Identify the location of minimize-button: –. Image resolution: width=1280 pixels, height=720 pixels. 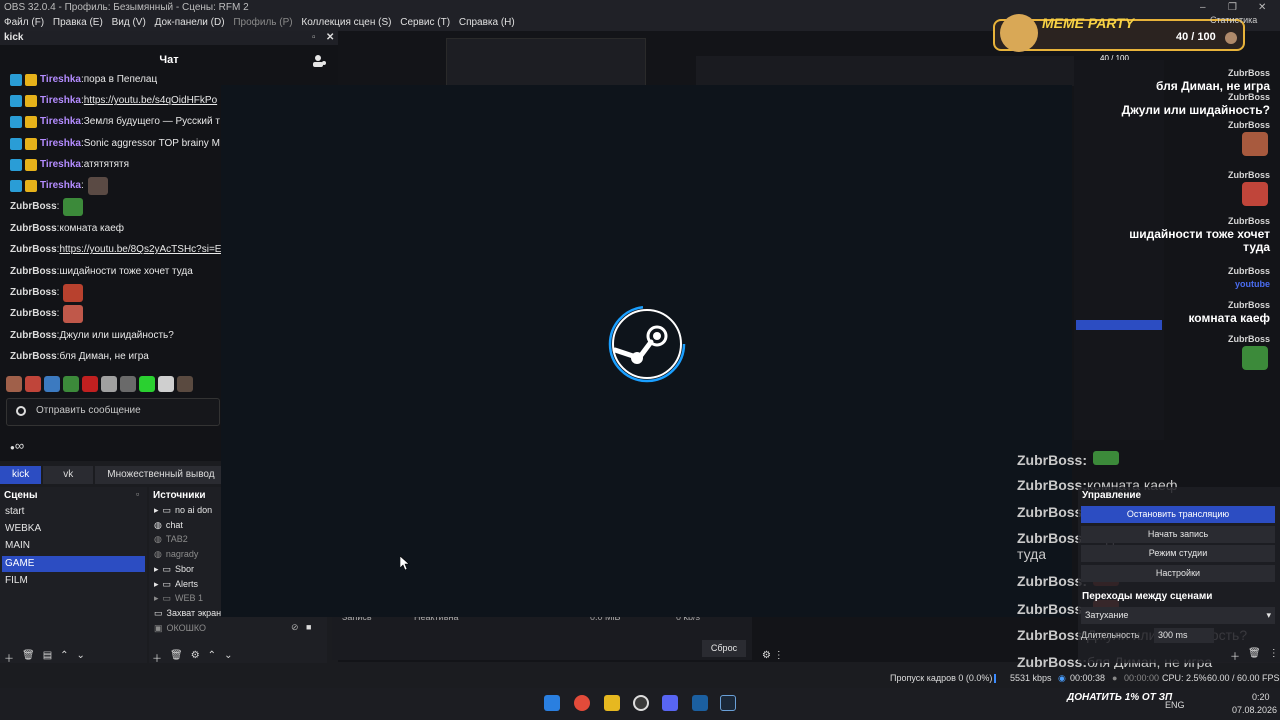
(1203, 7).